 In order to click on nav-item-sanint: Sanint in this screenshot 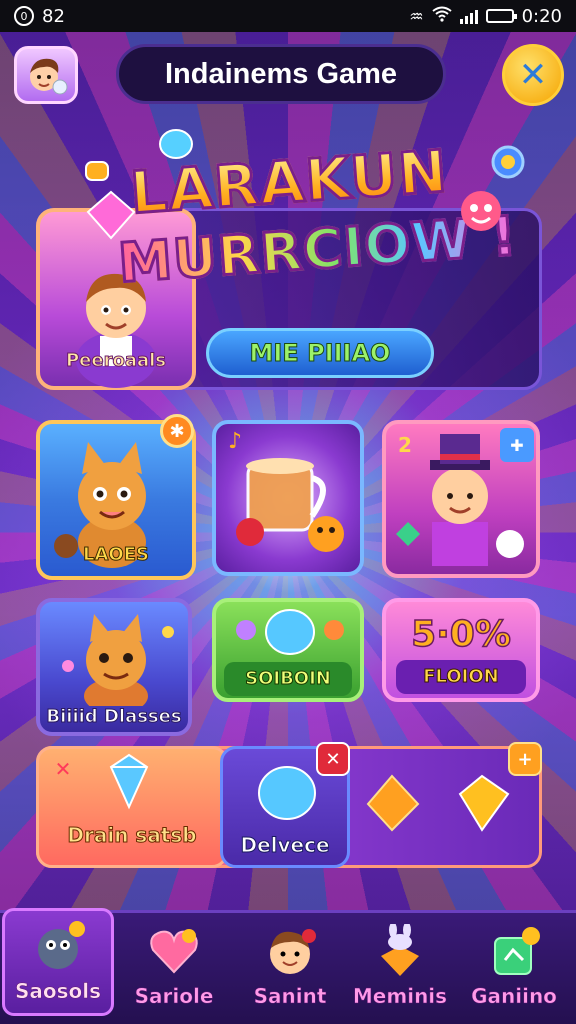, I will do `click(290, 964)`.